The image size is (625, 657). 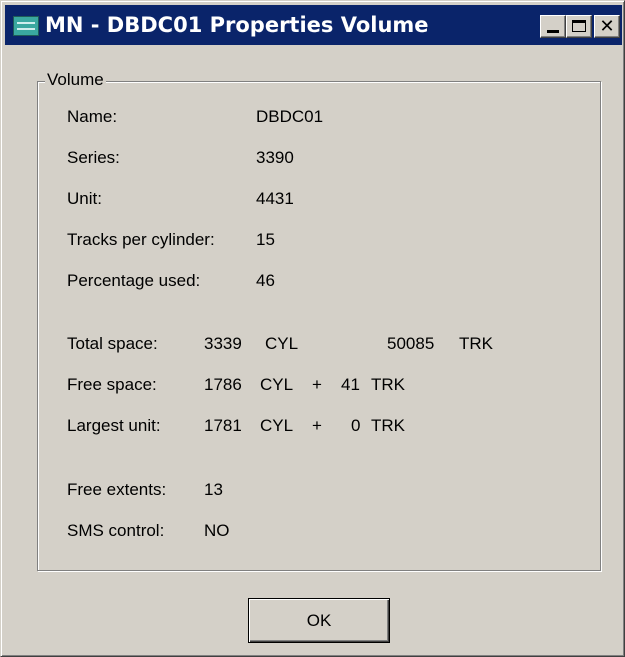 I want to click on minimize-button, so click(x=553, y=26).